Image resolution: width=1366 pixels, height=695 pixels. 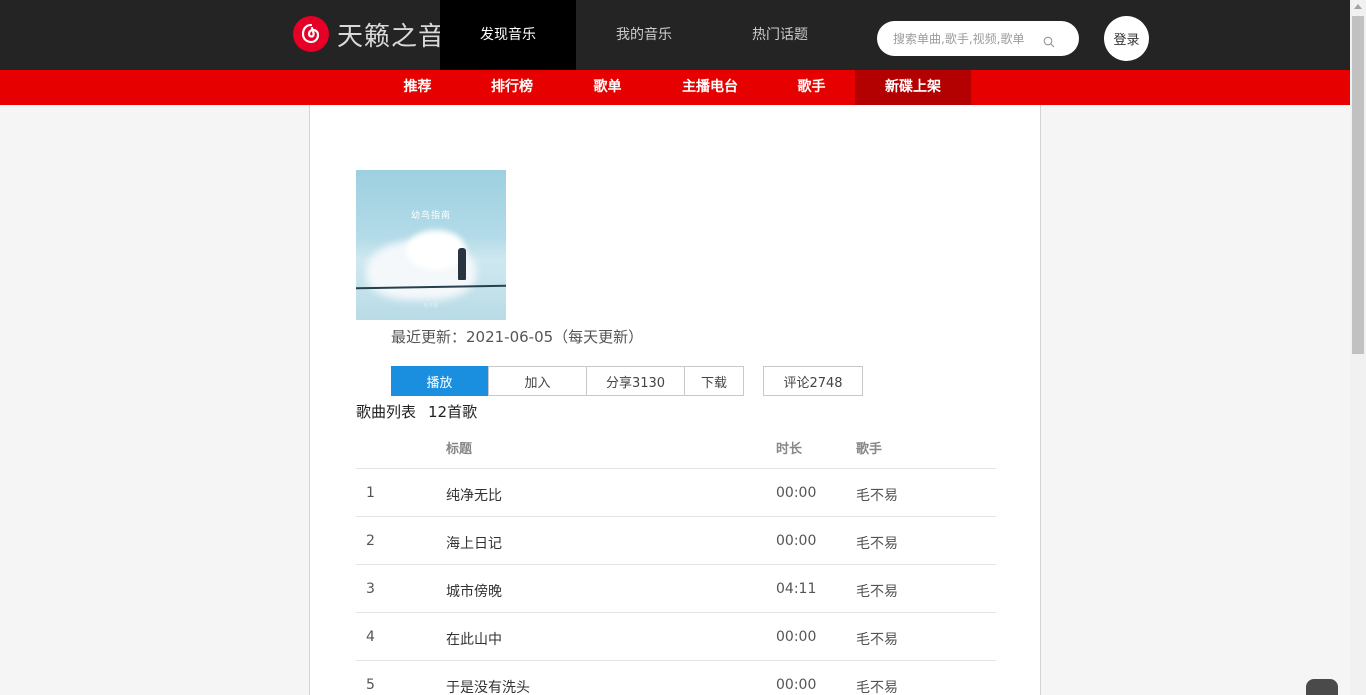 What do you see at coordinates (676, 589) in the screenshot?
I see `table-row: 3 城市傍晚 04:11 毛不易` at bounding box center [676, 589].